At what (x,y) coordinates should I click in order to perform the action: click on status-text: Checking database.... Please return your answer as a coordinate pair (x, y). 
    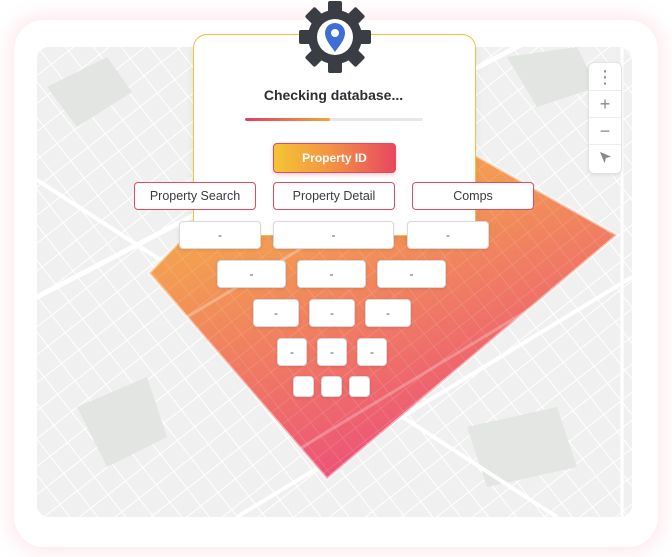
    Looking at the image, I should click on (333, 95).